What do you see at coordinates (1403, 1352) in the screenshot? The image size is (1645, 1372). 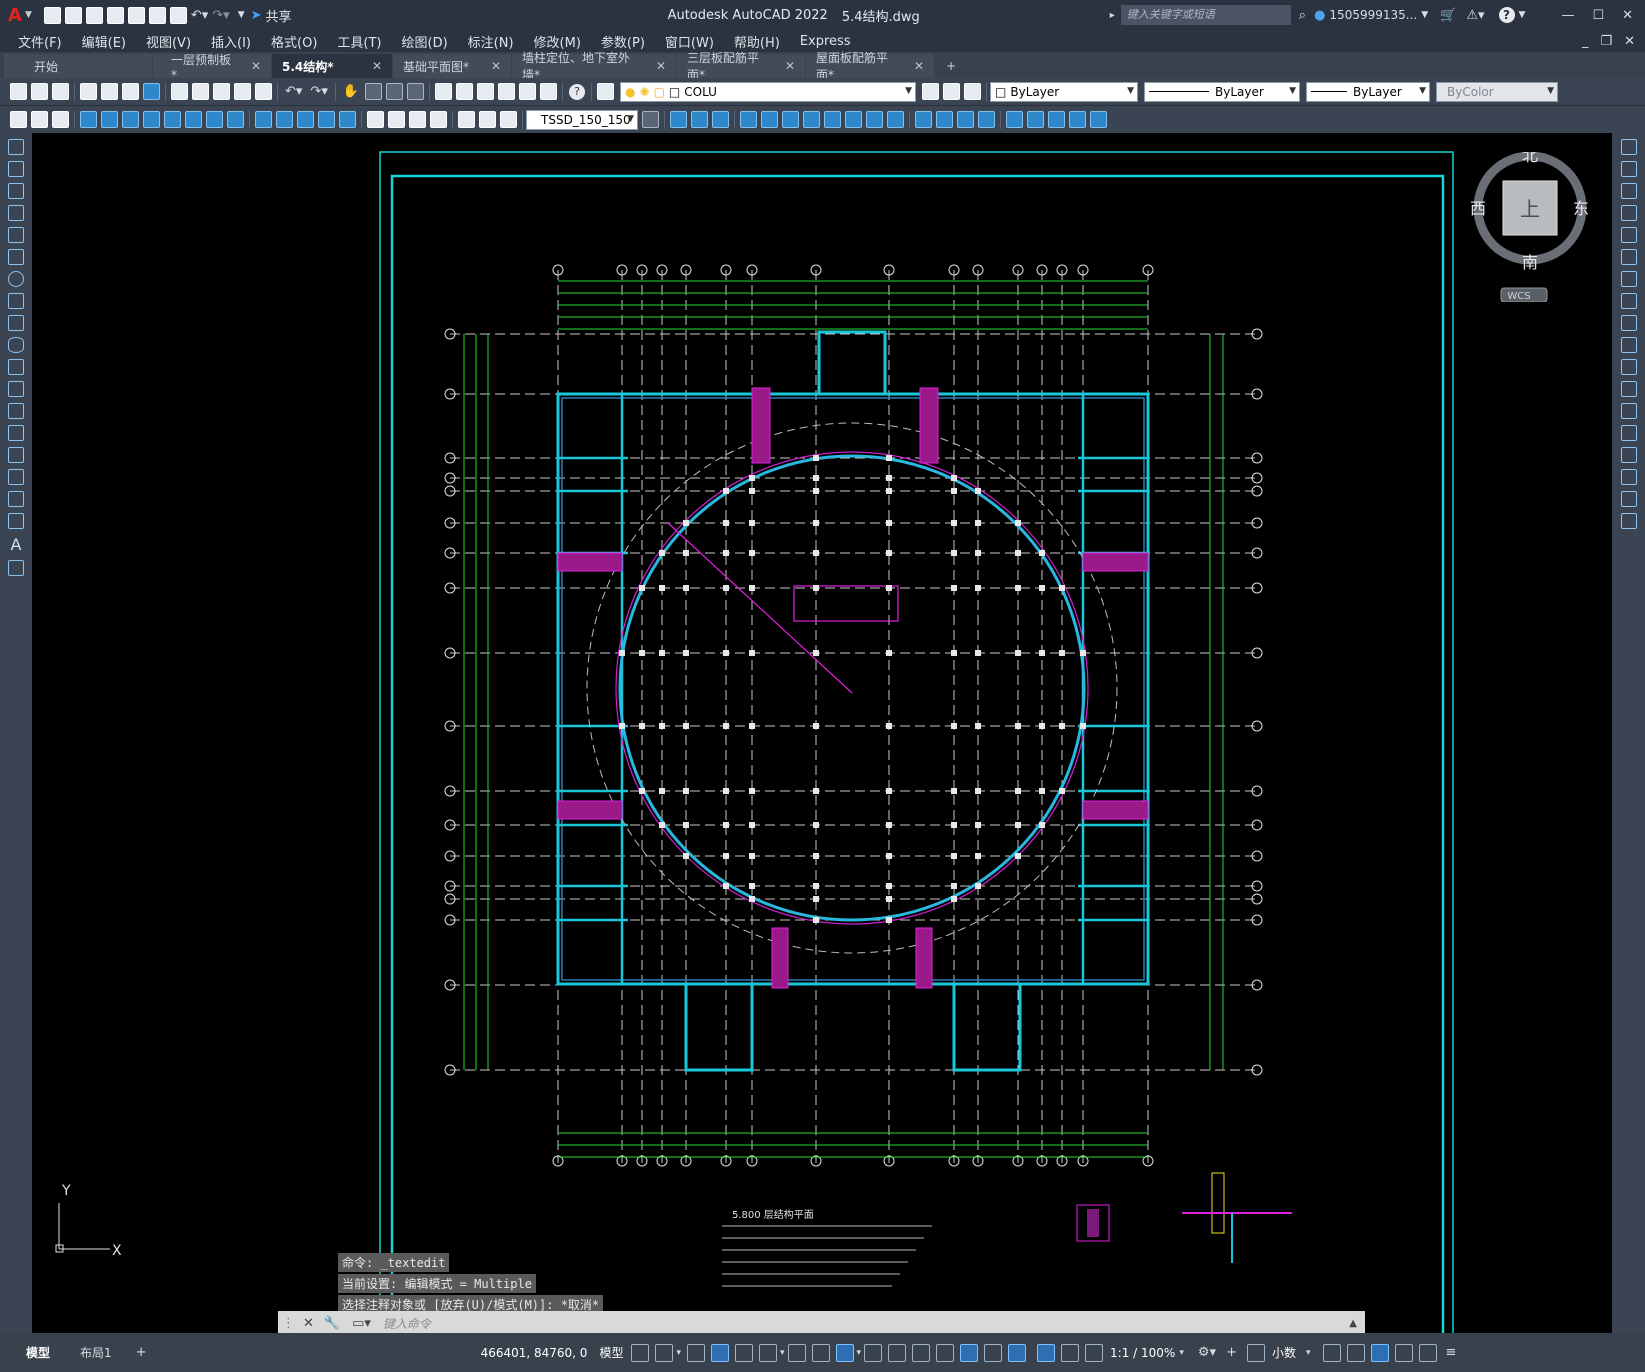 I see `hardware-accel-icon` at bounding box center [1403, 1352].